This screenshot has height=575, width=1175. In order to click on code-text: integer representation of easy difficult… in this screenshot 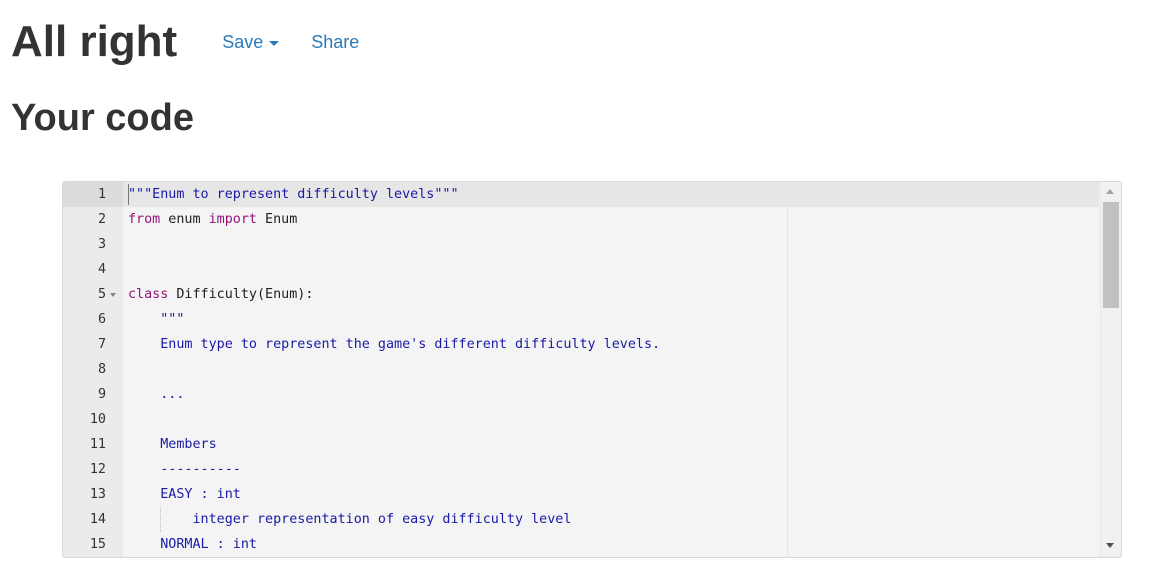, I will do `click(349, 519)`.